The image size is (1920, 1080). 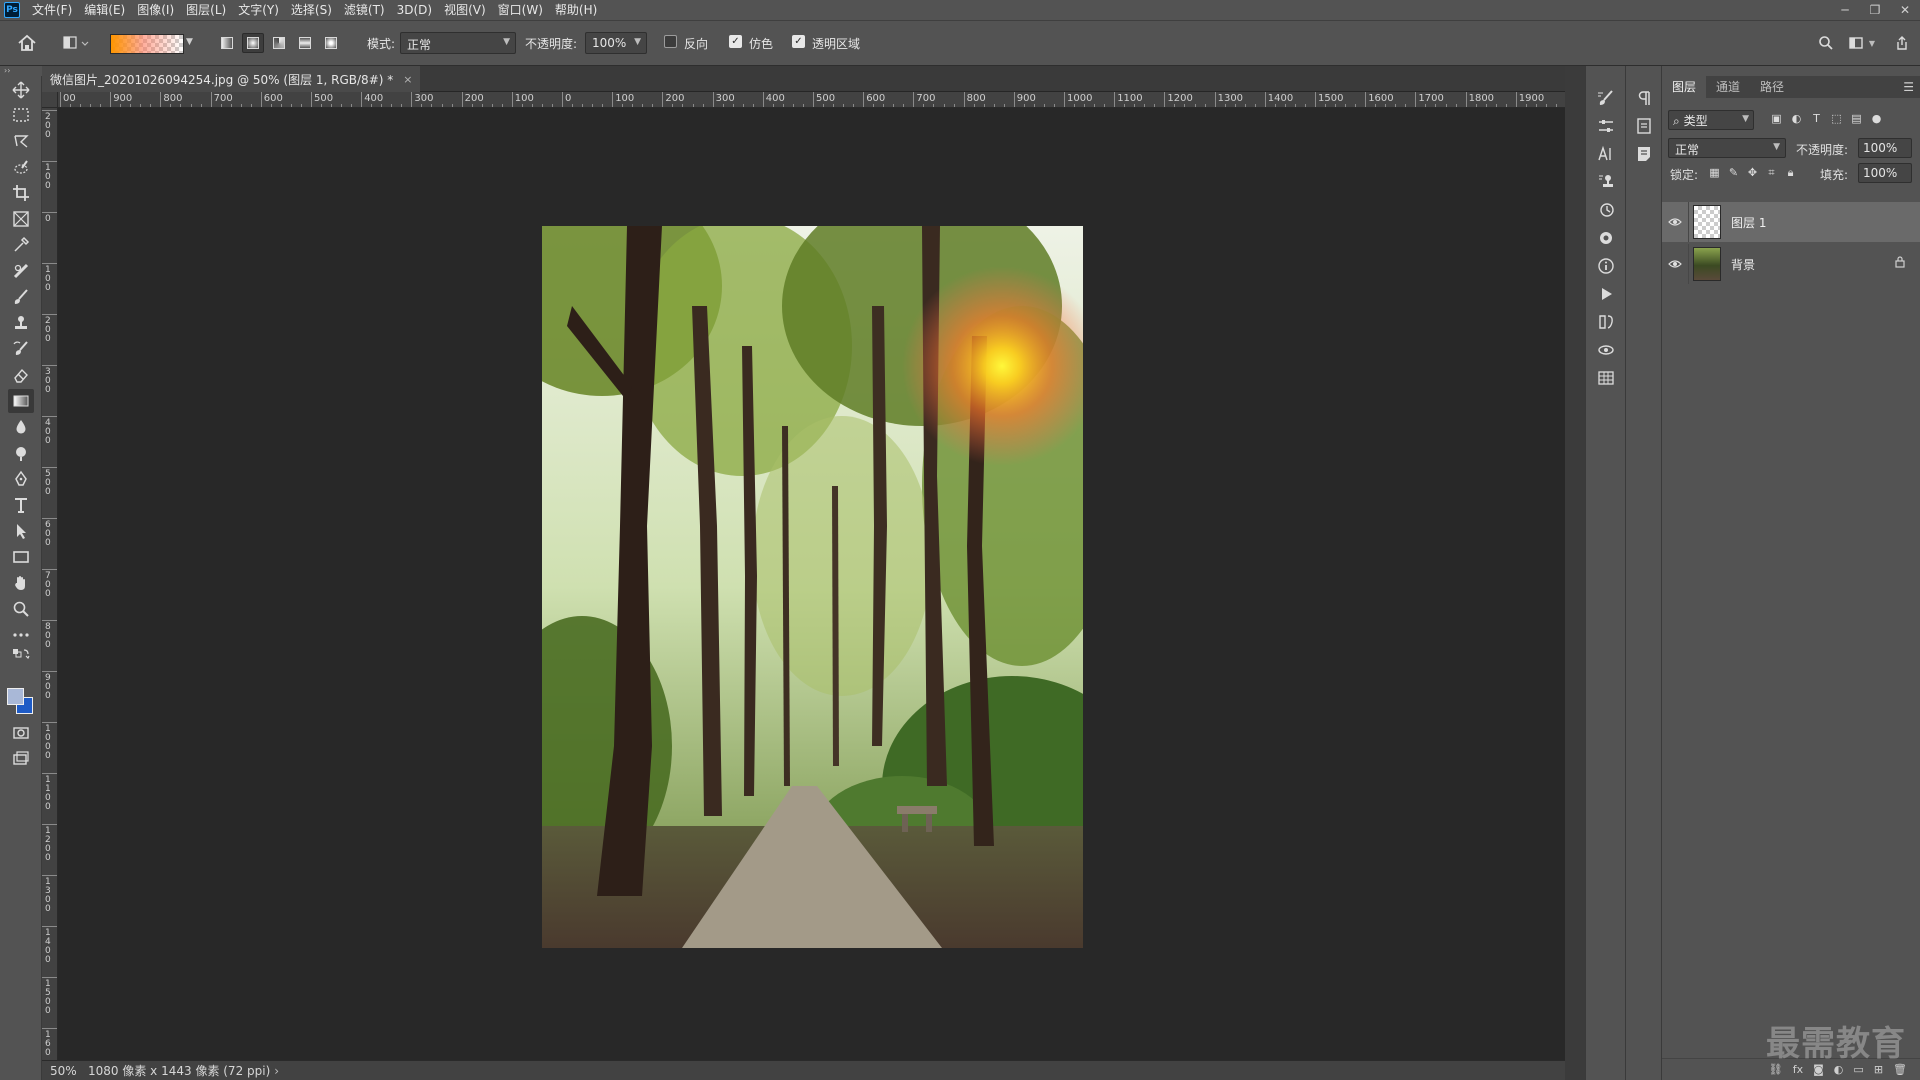 I want to click on linear-gradient-button, so click(x=227, y=43).